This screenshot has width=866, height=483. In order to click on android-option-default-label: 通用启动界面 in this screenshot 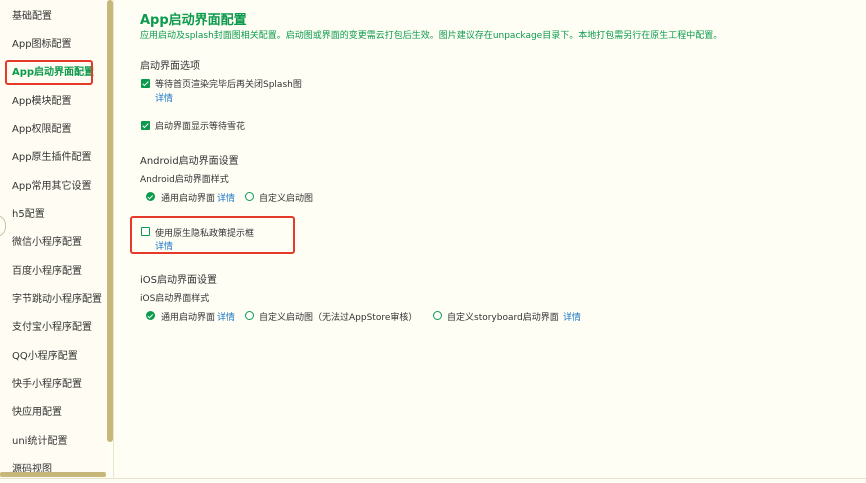, I will do `click(188, 199)`.